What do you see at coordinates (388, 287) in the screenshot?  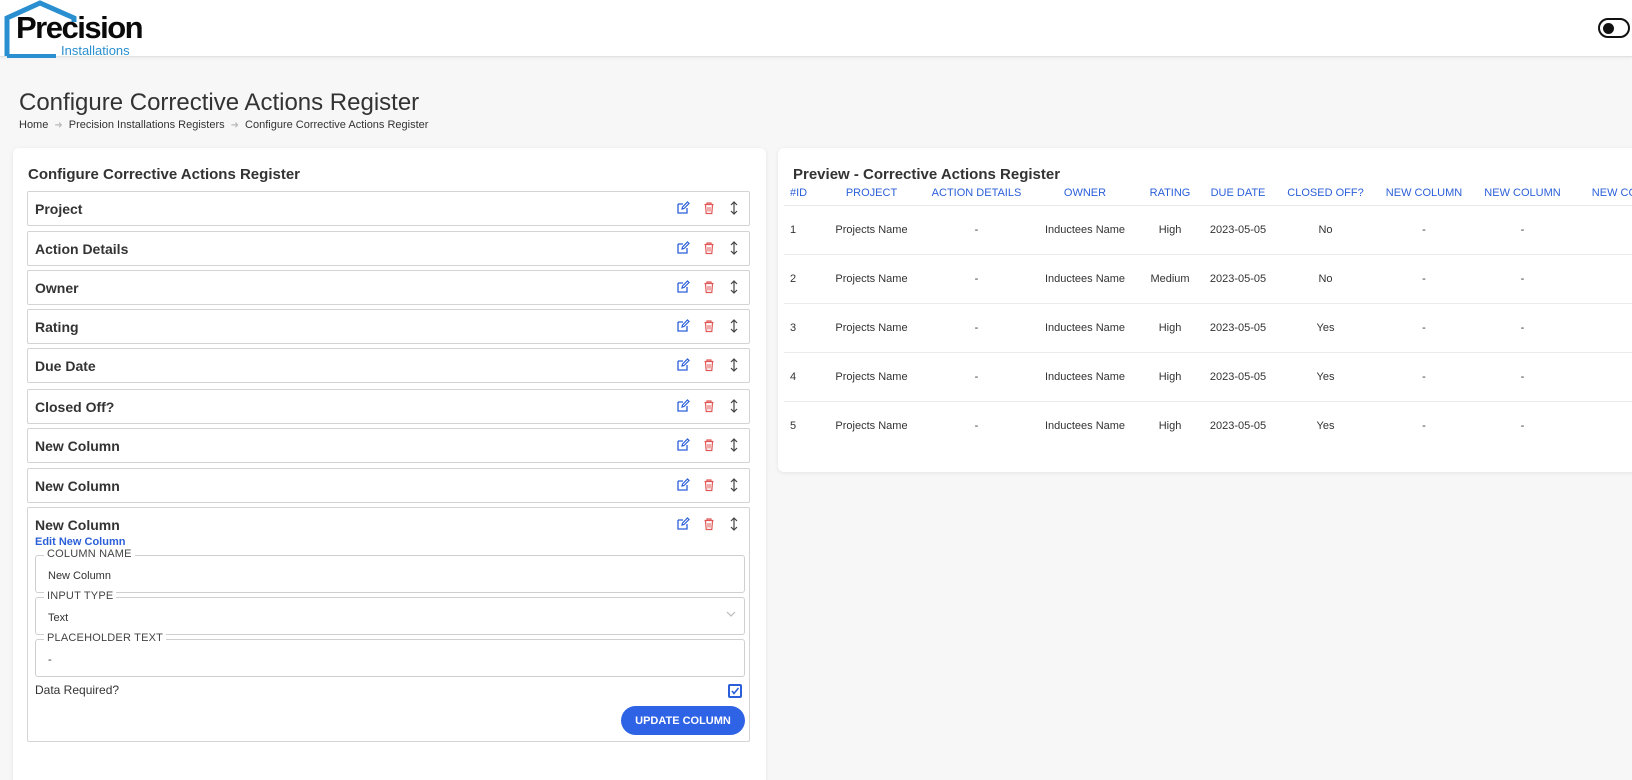 I see `column-item: Owner` at bounding box center [388, 287].